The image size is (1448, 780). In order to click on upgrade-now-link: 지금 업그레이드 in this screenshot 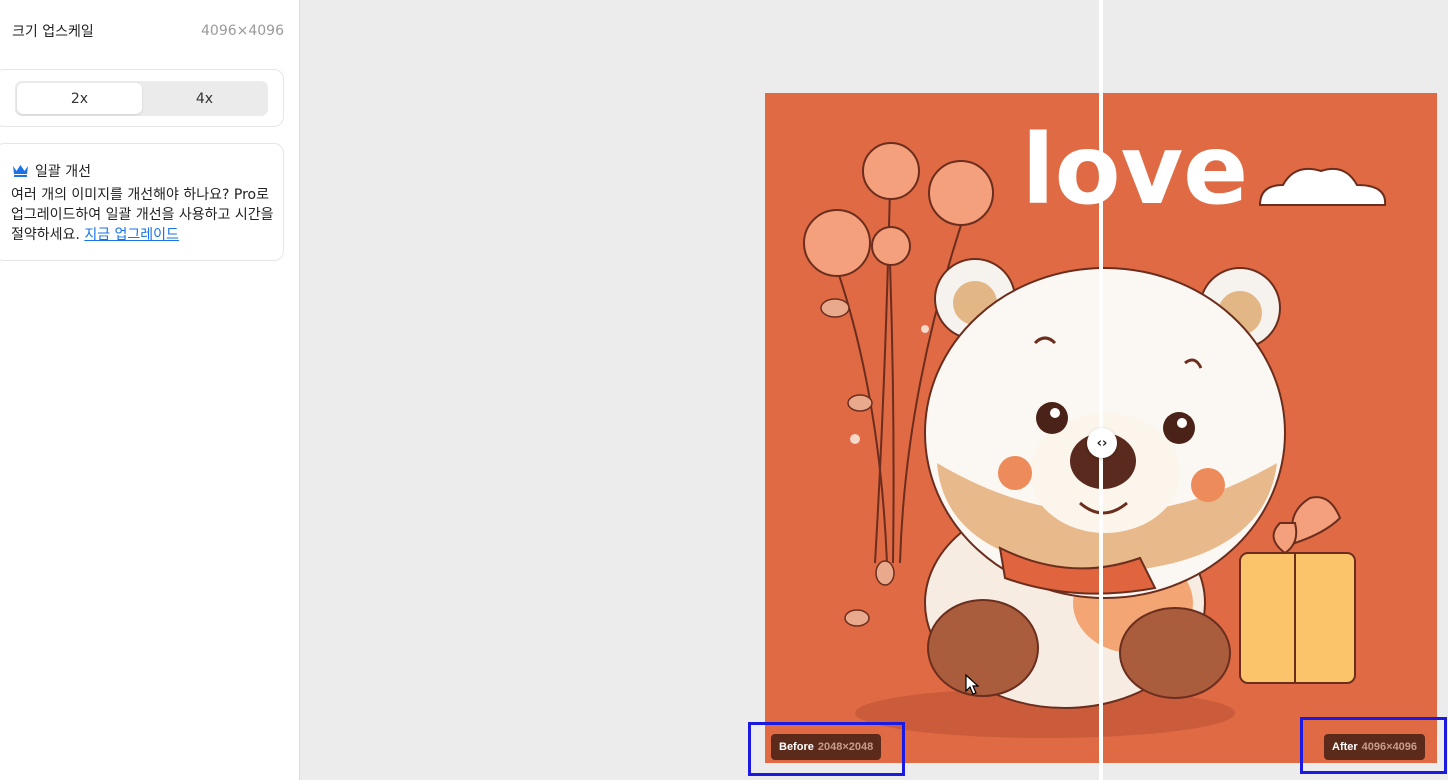, I will do `click(131, 235)`.